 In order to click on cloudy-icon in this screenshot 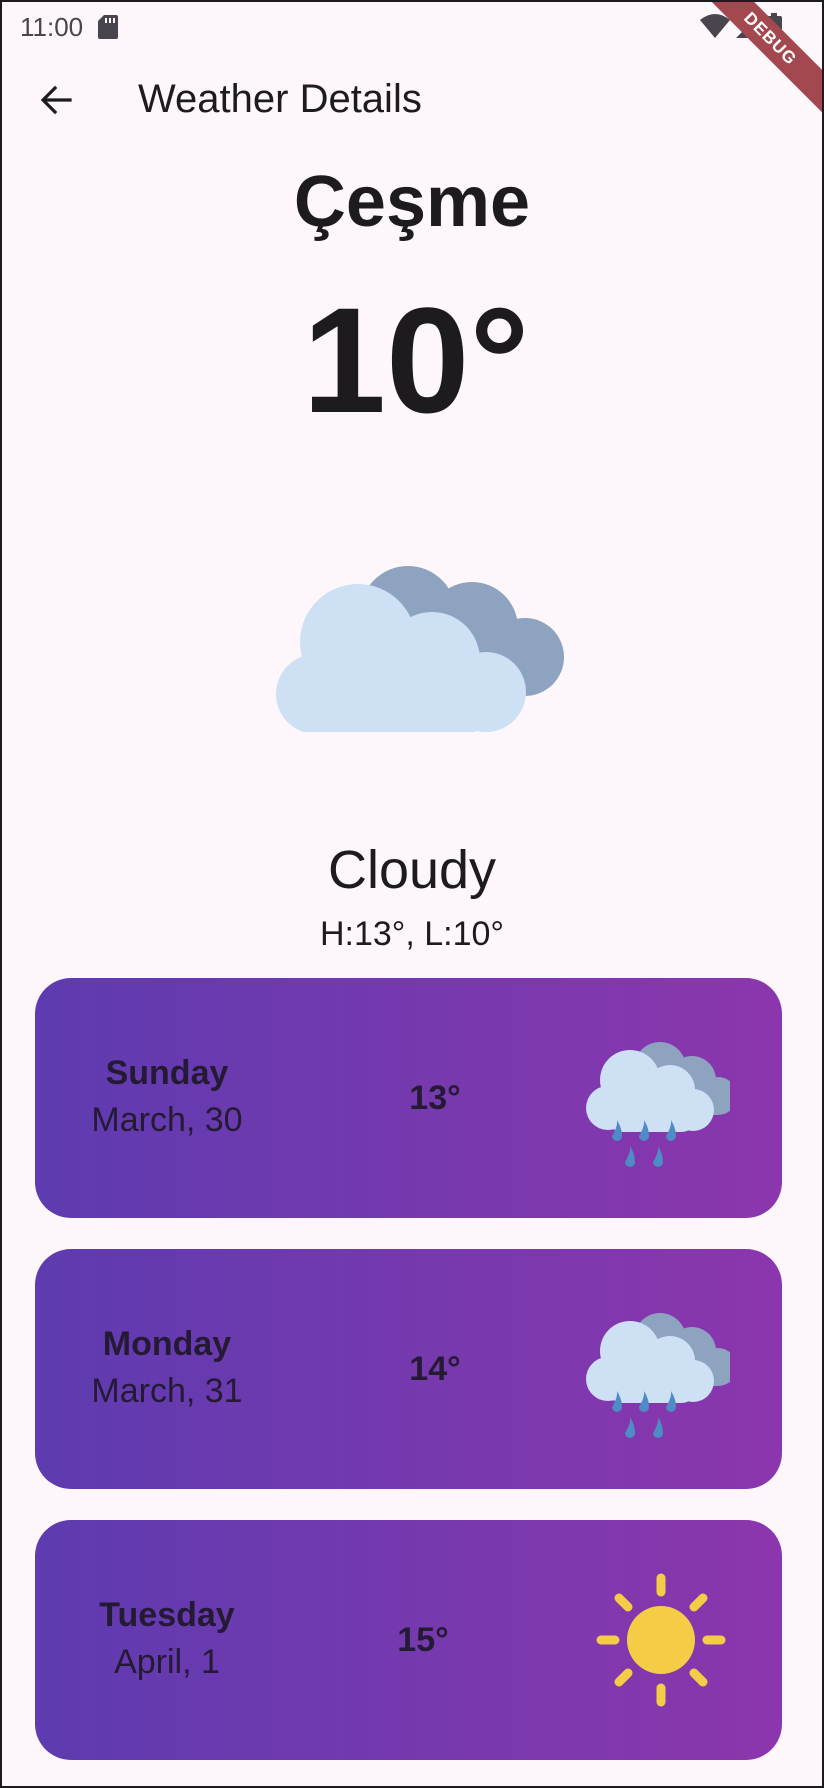, I will do `click(420, 649)`.